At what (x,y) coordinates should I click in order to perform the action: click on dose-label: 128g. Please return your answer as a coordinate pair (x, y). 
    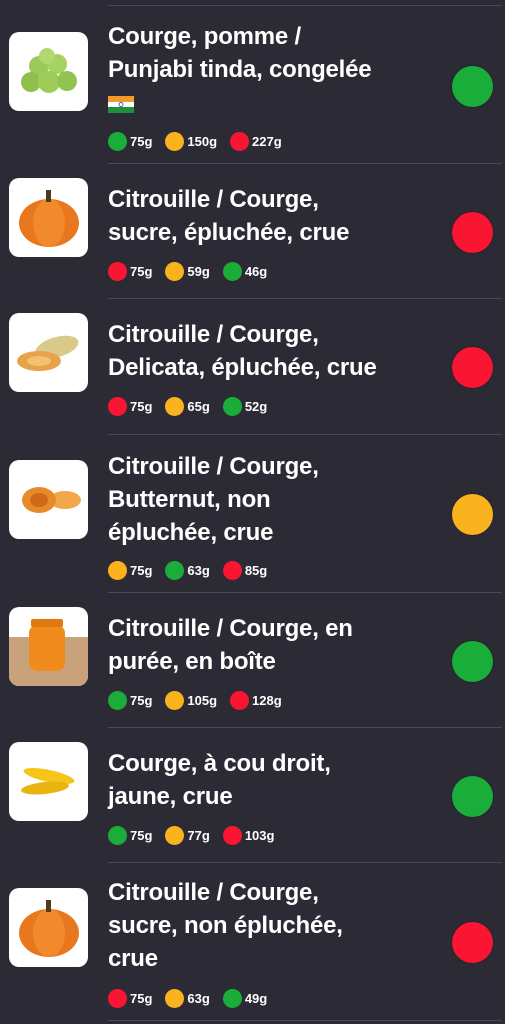
    Looking at the image, I should click on (267, 700).